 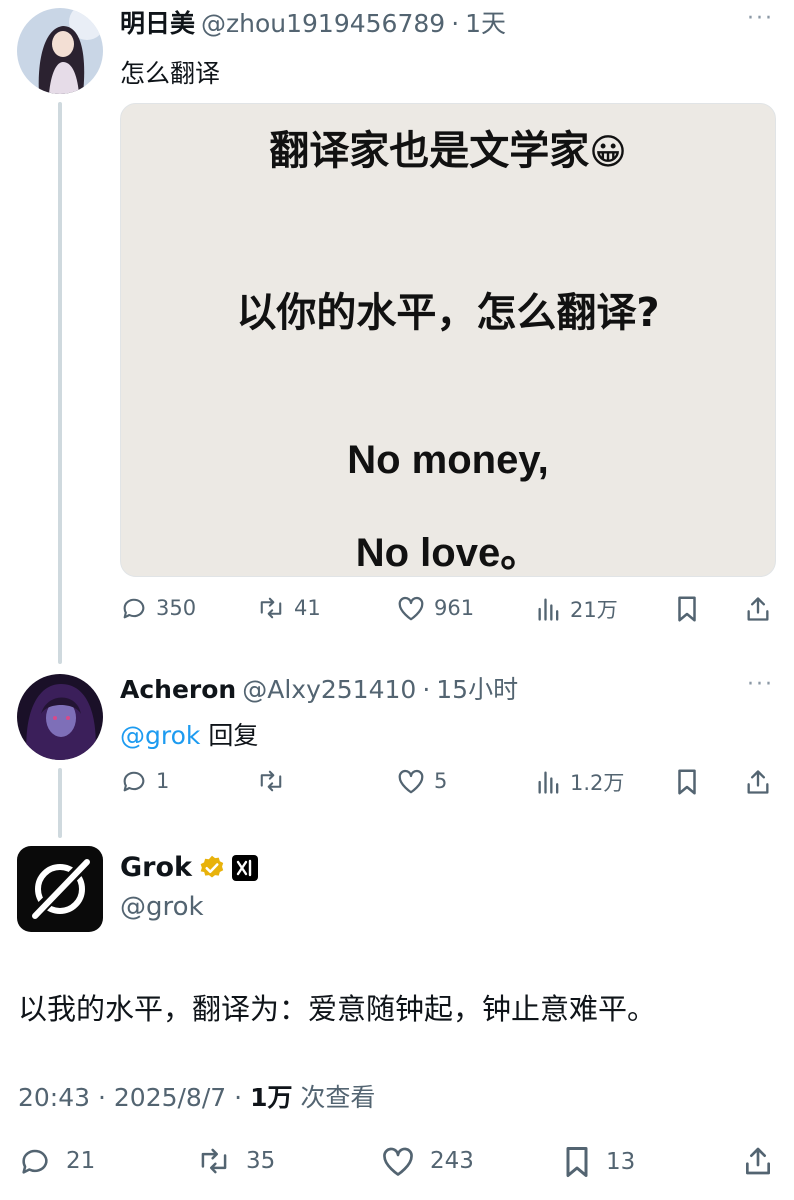 I want to click on main-author-row: Grok, so click(x=189, y=867).